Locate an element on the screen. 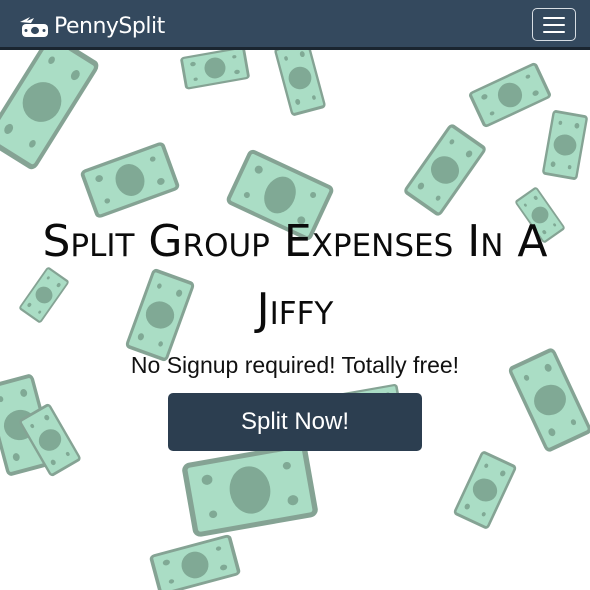 The width and height of the screenshot is (590, 590). hero-subtitle: No Signup required! Totally free! is located at coordinates (295, 365).